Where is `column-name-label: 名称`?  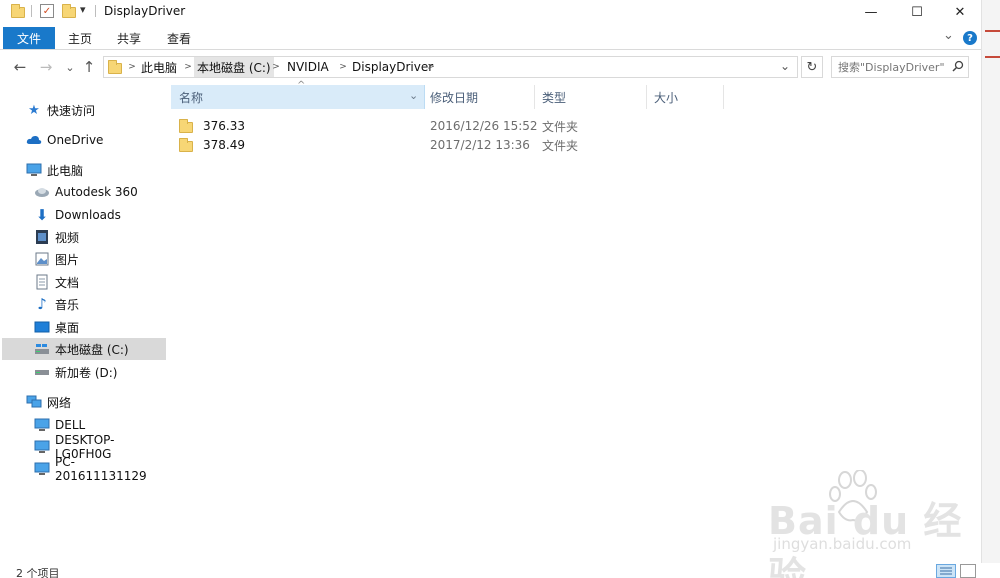
column-name-label: 名称 is located at coordinates (191, 97).